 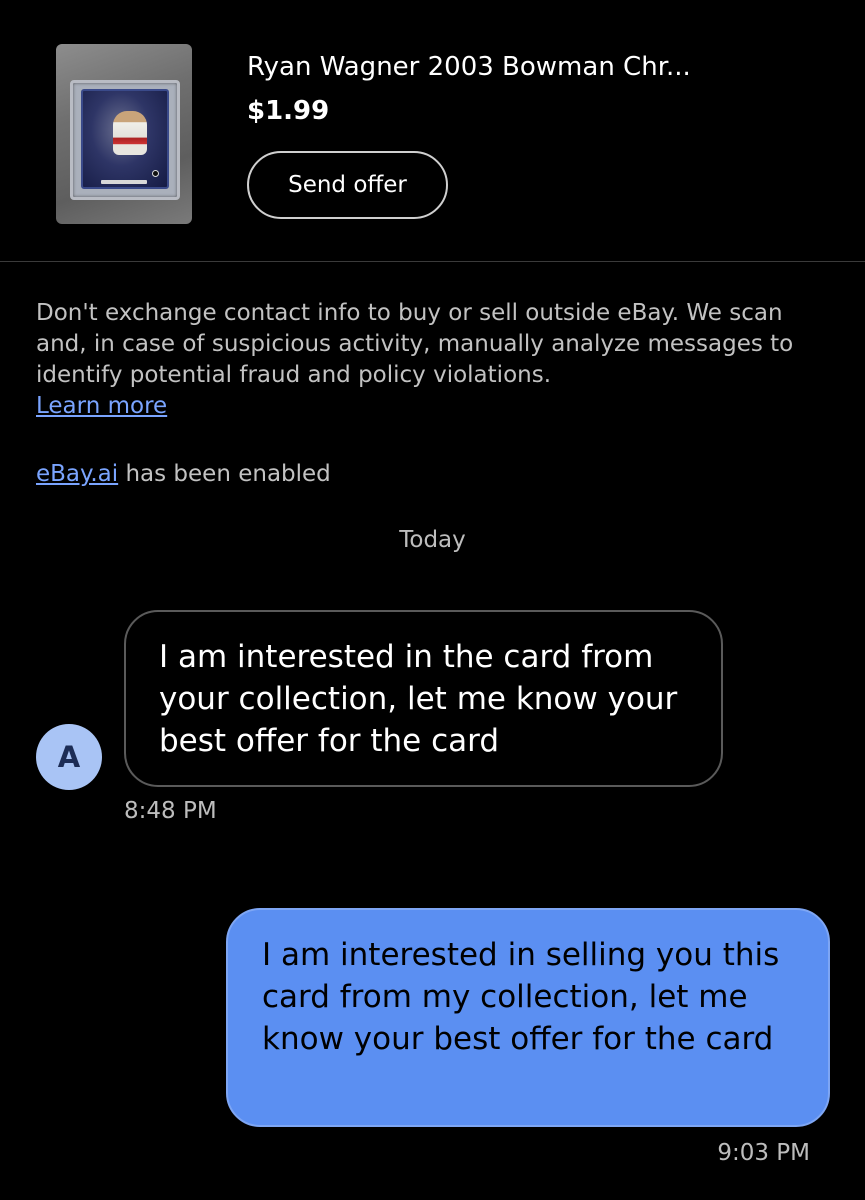 What do you see at coordinates (77, 474) in the screenshot?
I see `ebay-ai-link: eBay.ai` at bounding box center [77, 474].